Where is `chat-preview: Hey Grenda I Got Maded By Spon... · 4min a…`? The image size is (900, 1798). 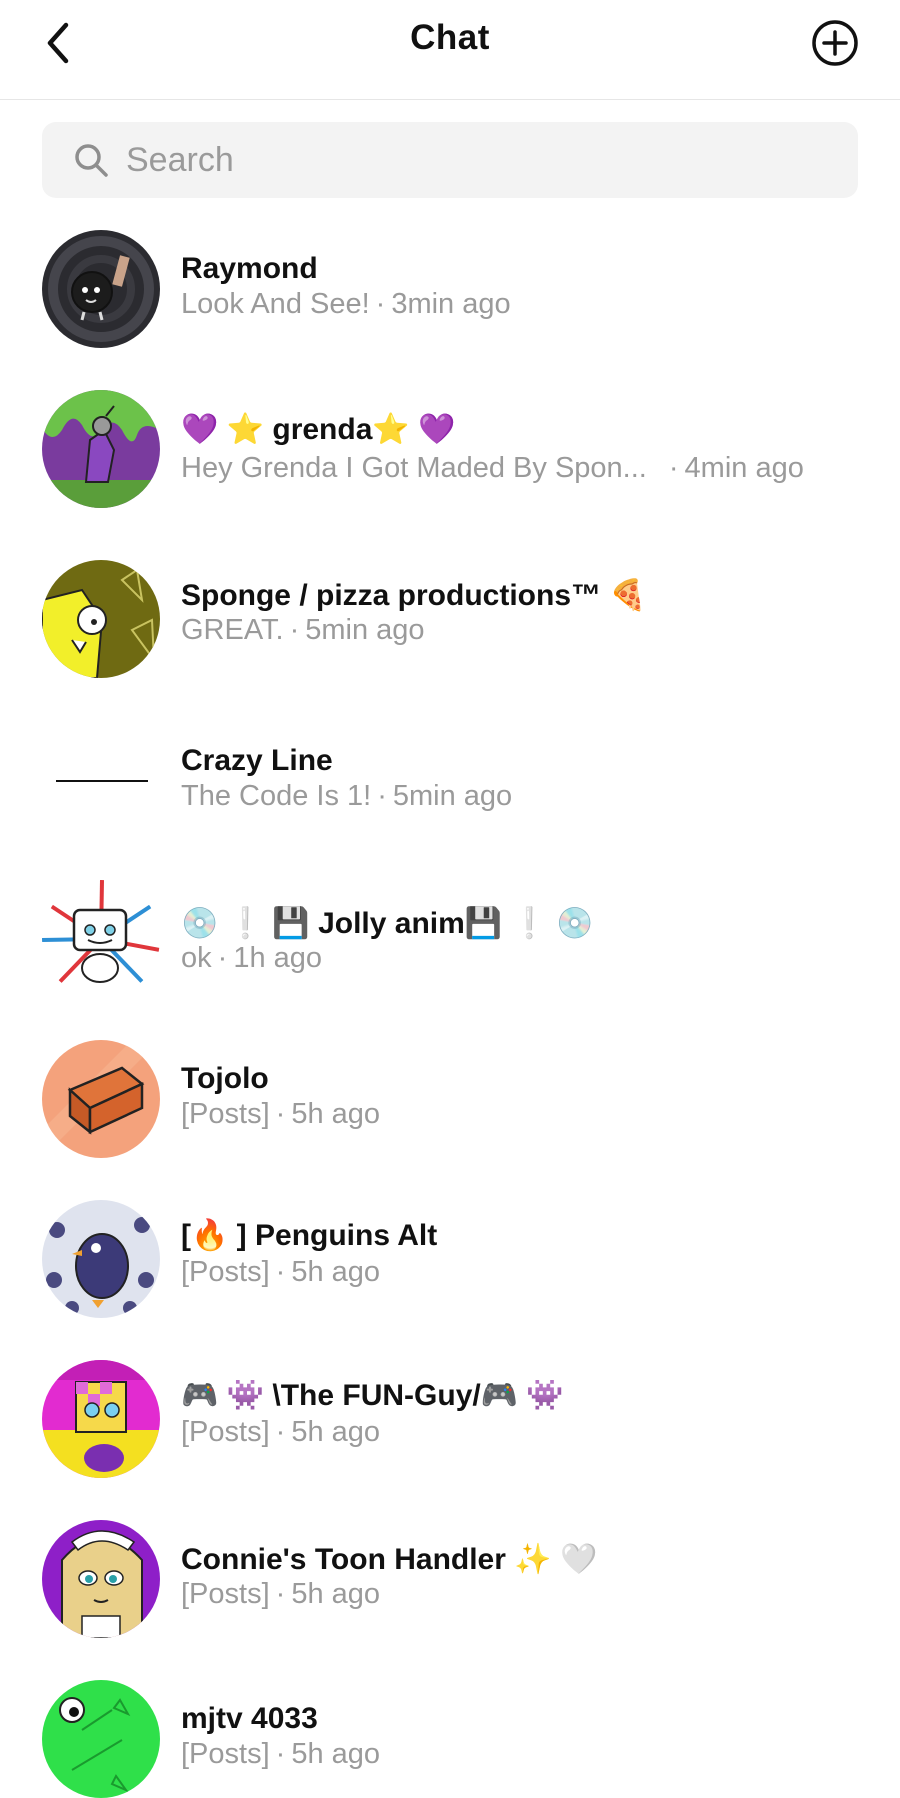
chat-preview: Hey Grenda I Got Maded By Spon... · 4min a… is located at coordinates (492, 468).